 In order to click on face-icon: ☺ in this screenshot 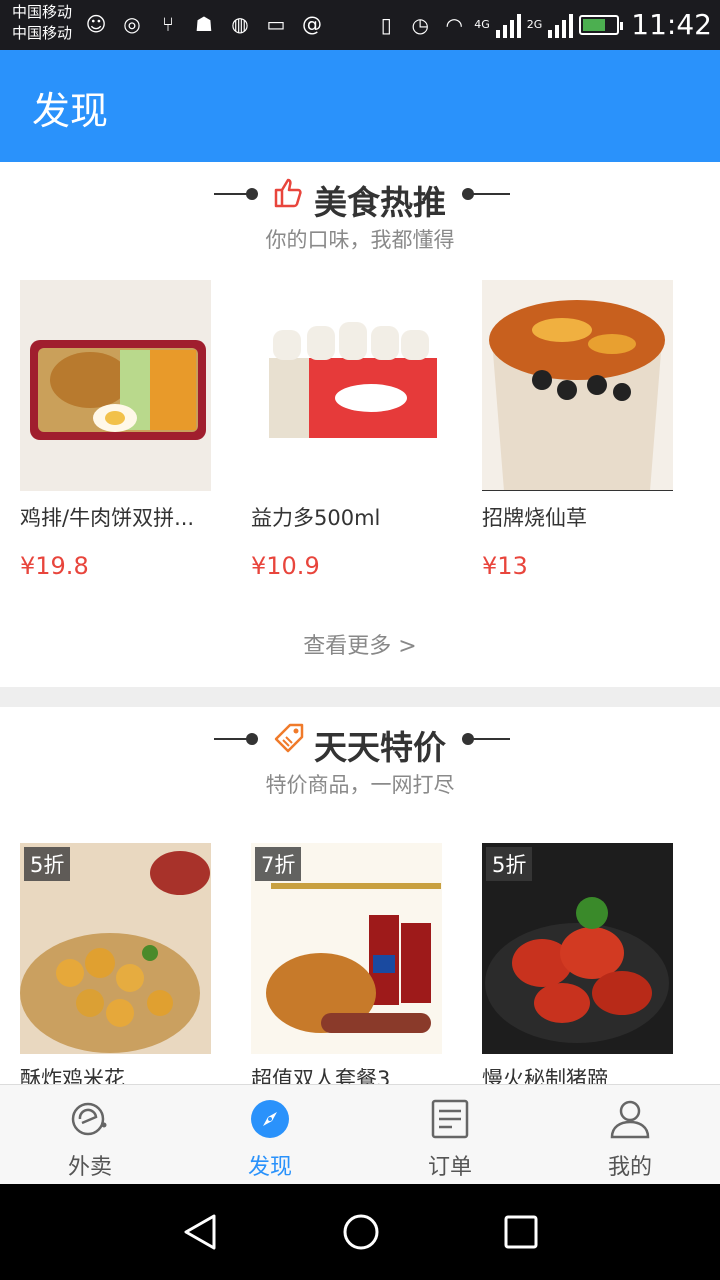, I will do `click(96, 24)`.